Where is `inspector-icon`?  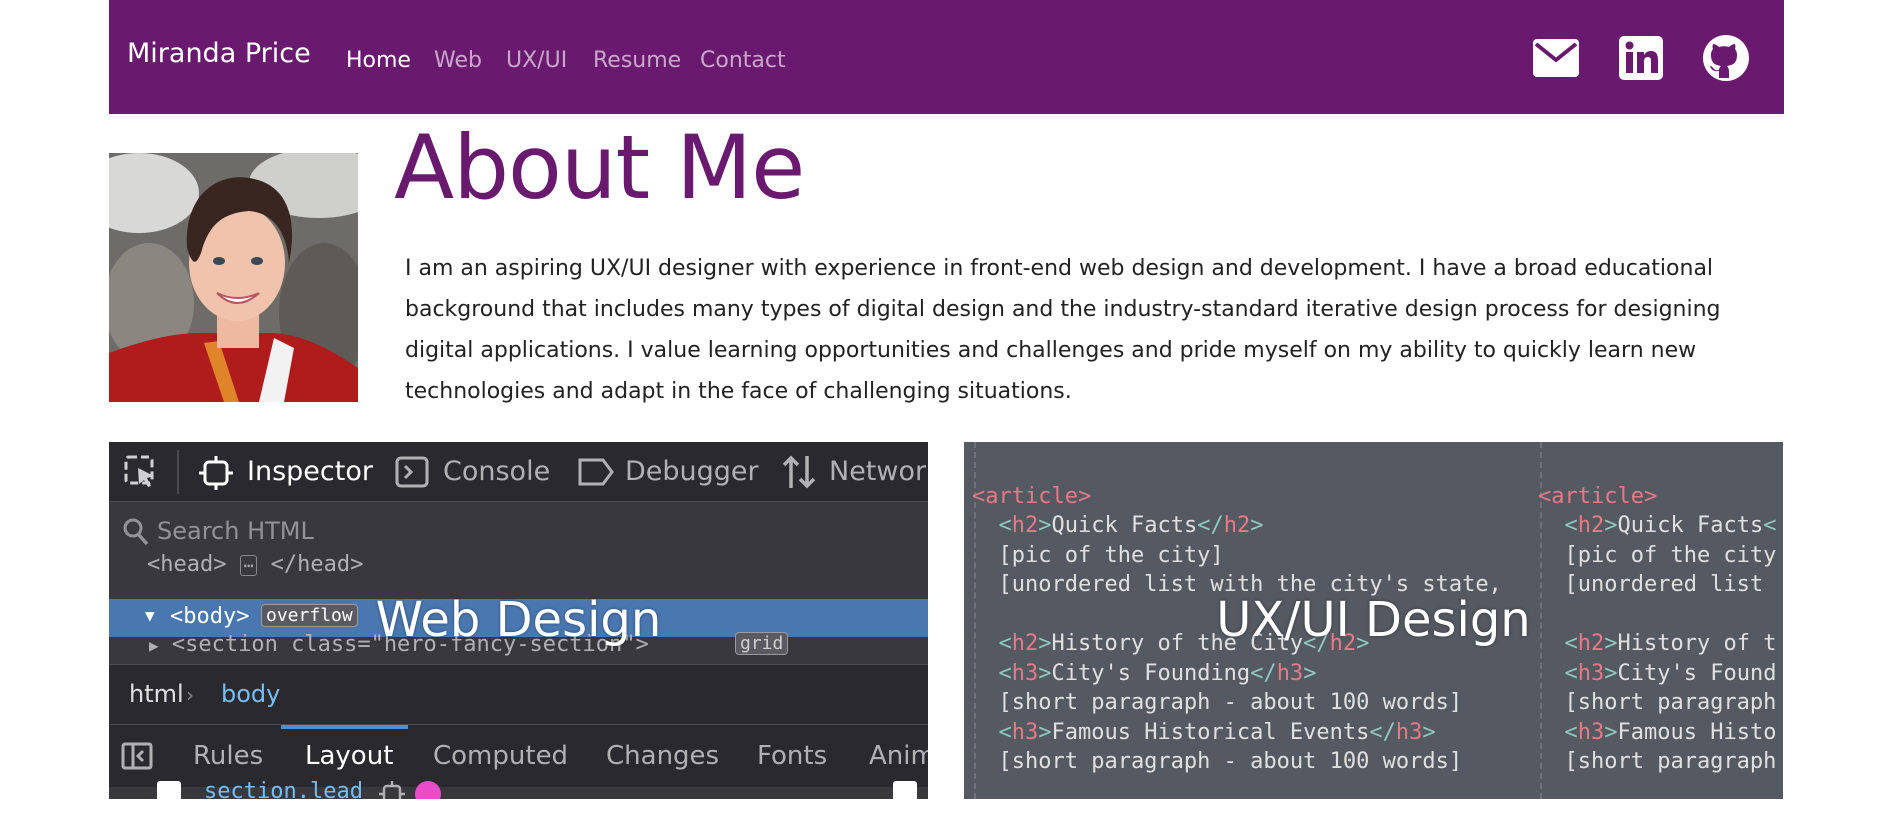 inspector-icon is located at coordinates (216, 475).